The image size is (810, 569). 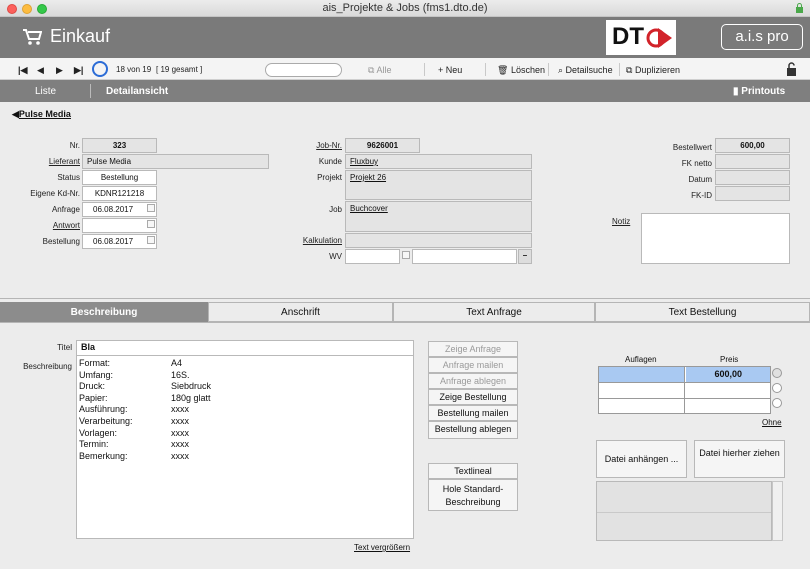 I want to click on lock-status-icon, so click(x=799, y=8).